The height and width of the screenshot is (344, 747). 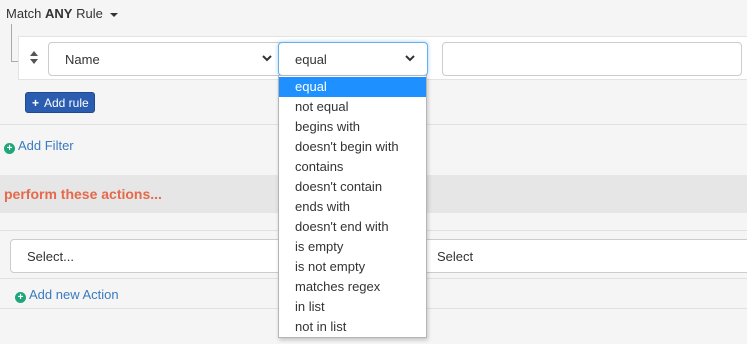 I want to click on add-rule-button: + Add rule, so click(x=60, y=102).